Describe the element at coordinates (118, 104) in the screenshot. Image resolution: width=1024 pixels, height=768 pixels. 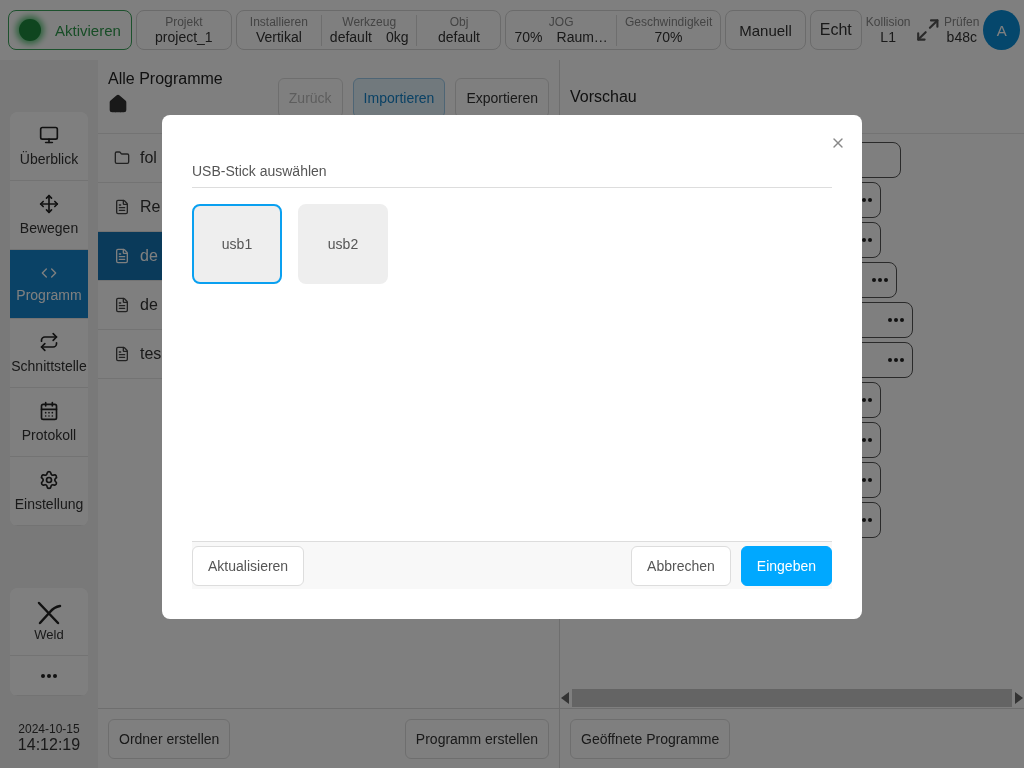
I see `home-icon` at that location.